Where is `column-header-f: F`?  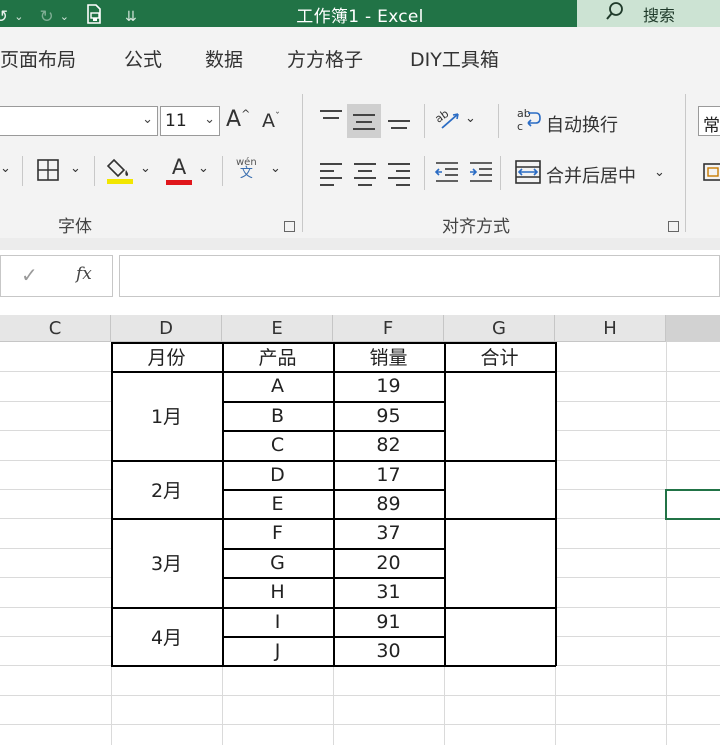 column-header-f: F is located at coordinates (388, 328).